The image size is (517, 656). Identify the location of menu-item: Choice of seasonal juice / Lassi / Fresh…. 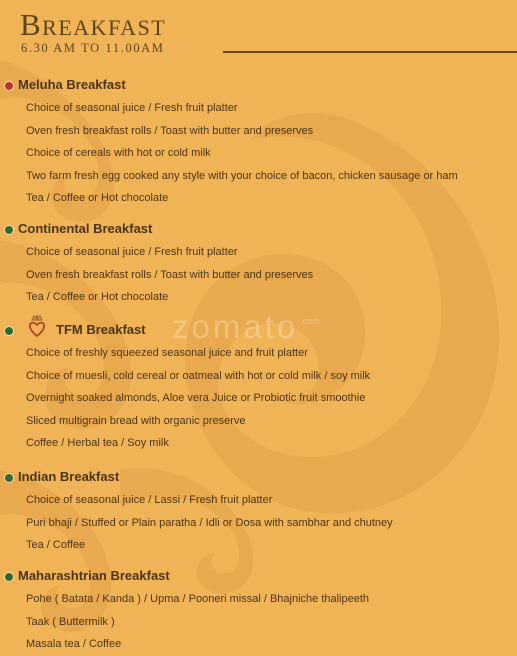
(149, 500).